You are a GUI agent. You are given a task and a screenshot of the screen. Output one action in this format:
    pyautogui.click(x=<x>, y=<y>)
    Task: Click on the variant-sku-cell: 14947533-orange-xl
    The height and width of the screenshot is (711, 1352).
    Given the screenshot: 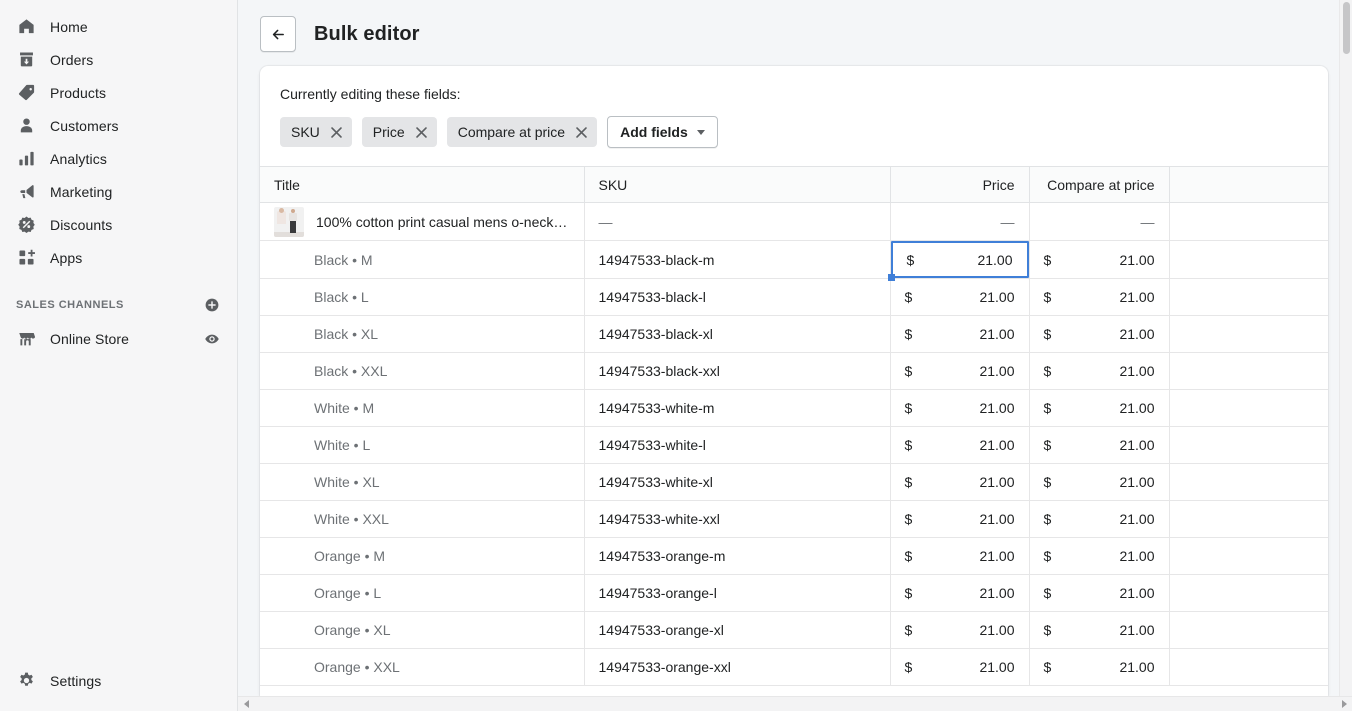 What is the action you would take?
    pyautogui.click(x=737, y=630)
    